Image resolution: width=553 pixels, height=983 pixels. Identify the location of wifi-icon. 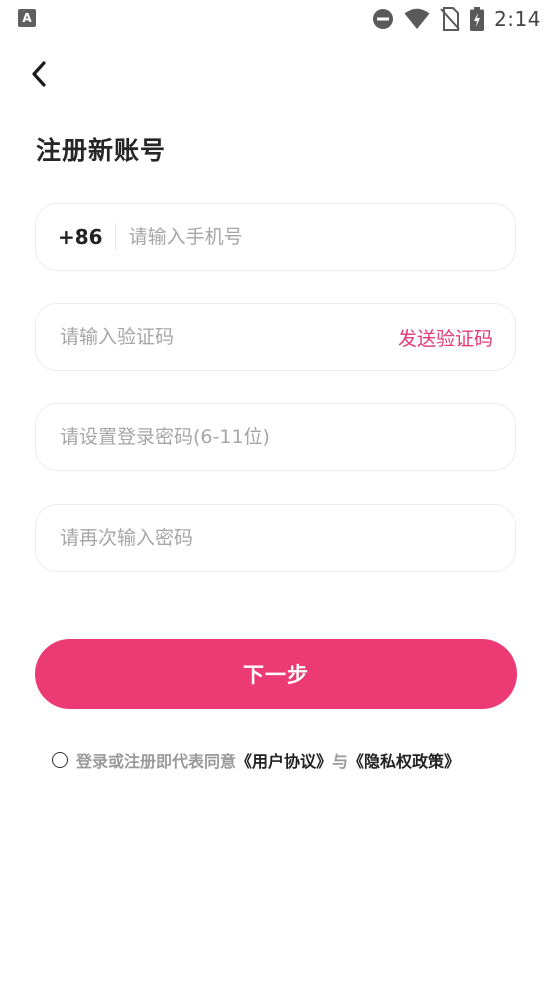
(417, 18).